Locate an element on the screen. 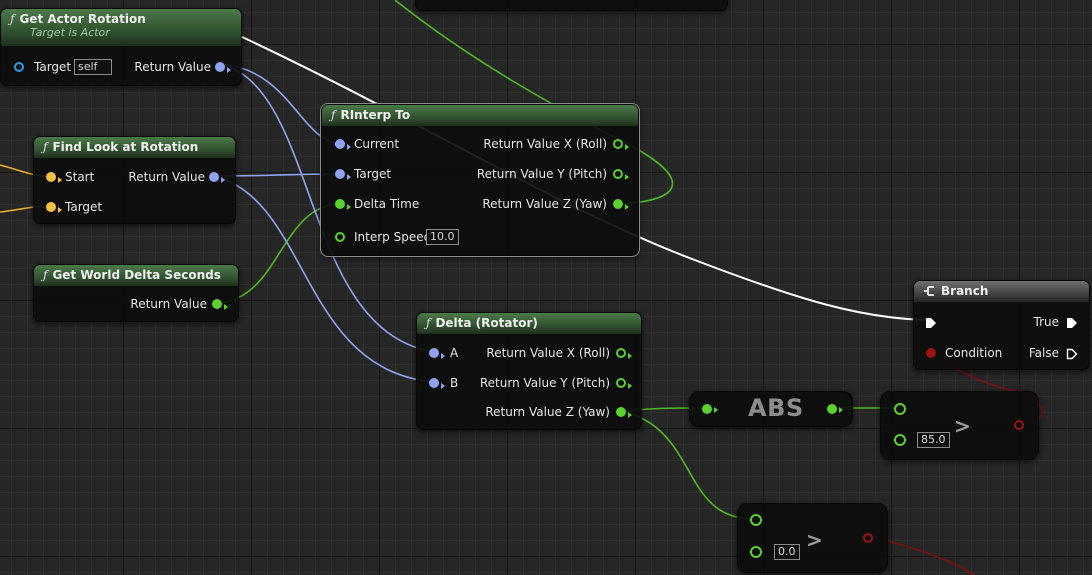 This screenshot has height=575, width=1092. b-label: B is located at coordinates (454, 383).